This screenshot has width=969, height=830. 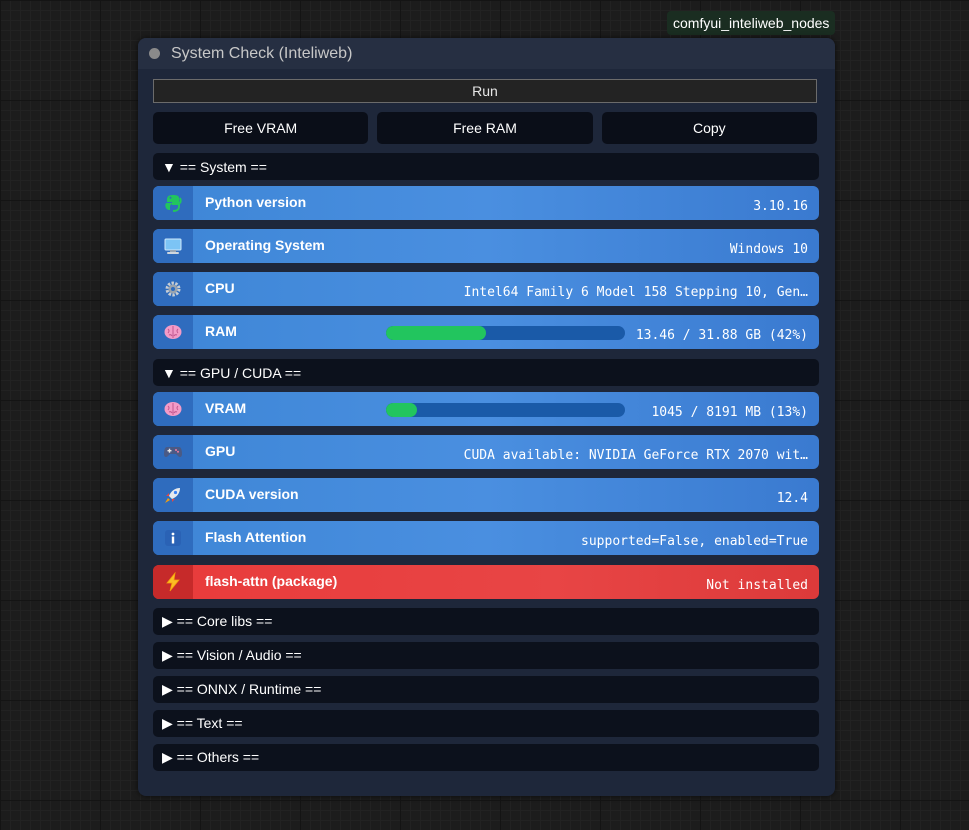 What do you see at coordinates (709, 128) in the screenshot?
I see `copy-button: Copy` at bounding box center [709, 128].